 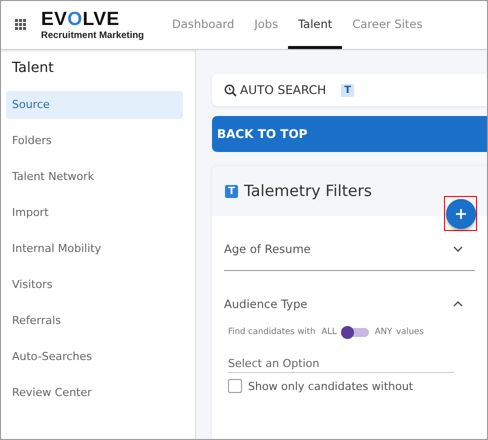 What do you see at coordinates (331, 386) in the screenshot?
I see `checkbox-label: Show only candidates without` at bounding box center [331, 386].